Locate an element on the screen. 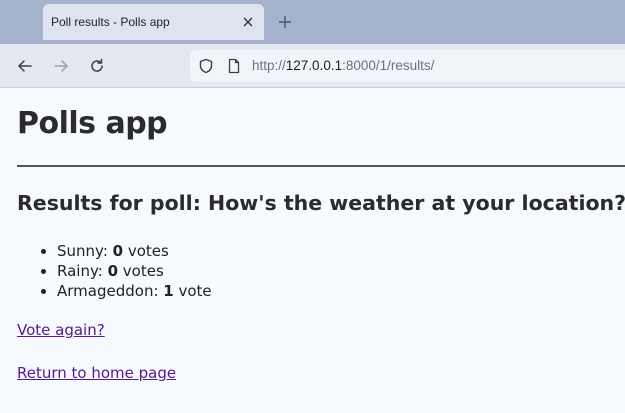 This screenshot has width=625, height=413. result-item: Armageddon: 1 vote is located at coordinates (134, 291).